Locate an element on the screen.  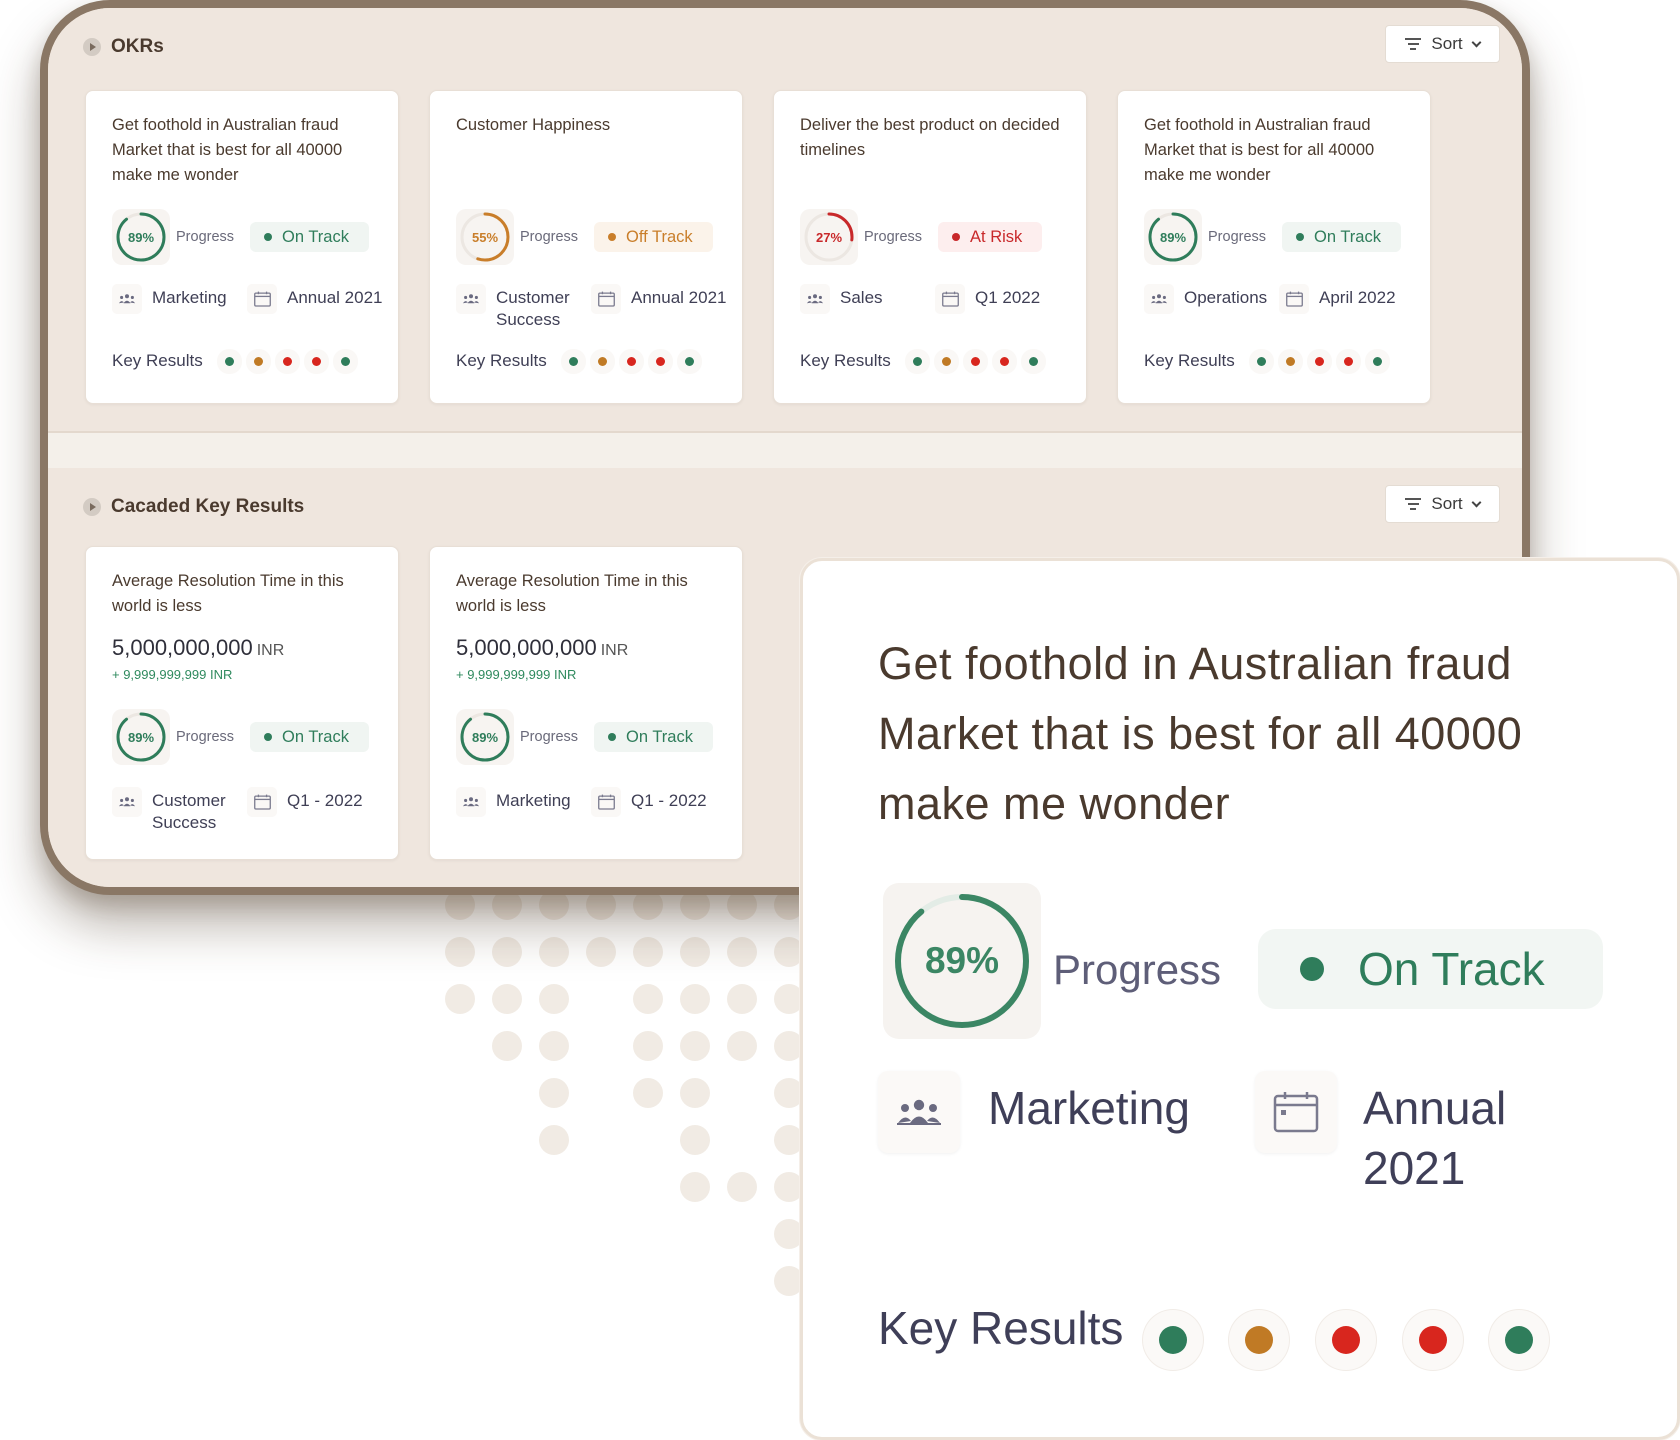
cascaded-section-header: Cacaded Key Results is located at coordinates (193, 507).